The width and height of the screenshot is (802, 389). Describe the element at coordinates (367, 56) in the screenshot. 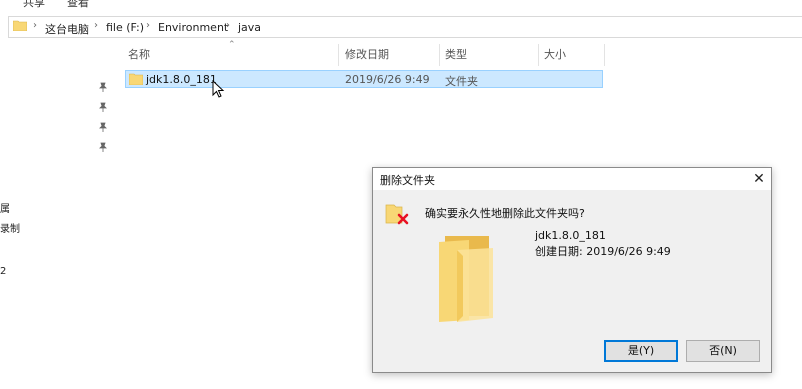

I see `column-header-modified: 修改日期` at that location.